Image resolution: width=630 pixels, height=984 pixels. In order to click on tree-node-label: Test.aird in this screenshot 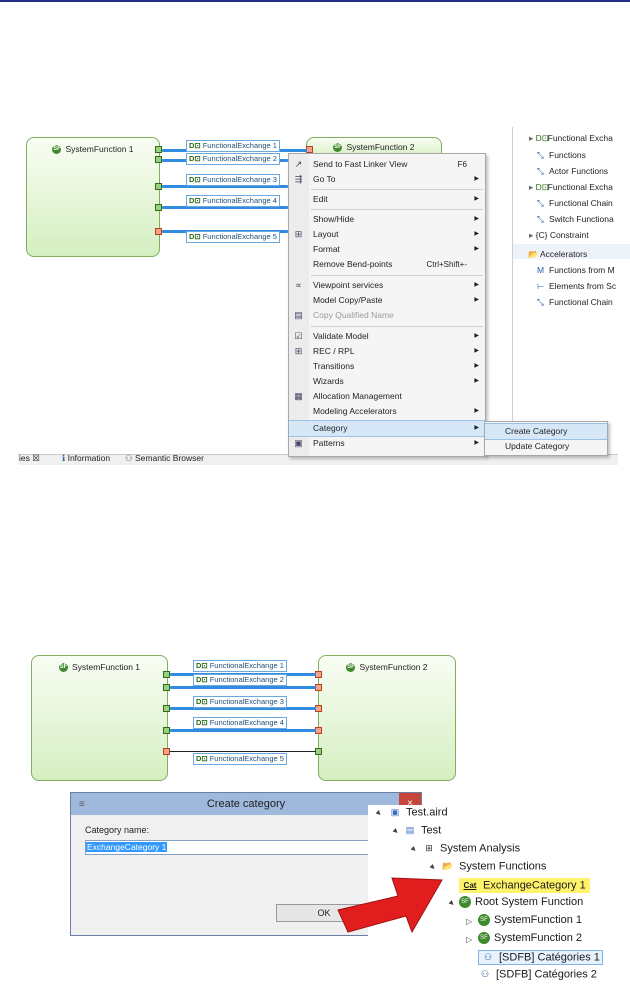, I will do `click(427, 812)`.